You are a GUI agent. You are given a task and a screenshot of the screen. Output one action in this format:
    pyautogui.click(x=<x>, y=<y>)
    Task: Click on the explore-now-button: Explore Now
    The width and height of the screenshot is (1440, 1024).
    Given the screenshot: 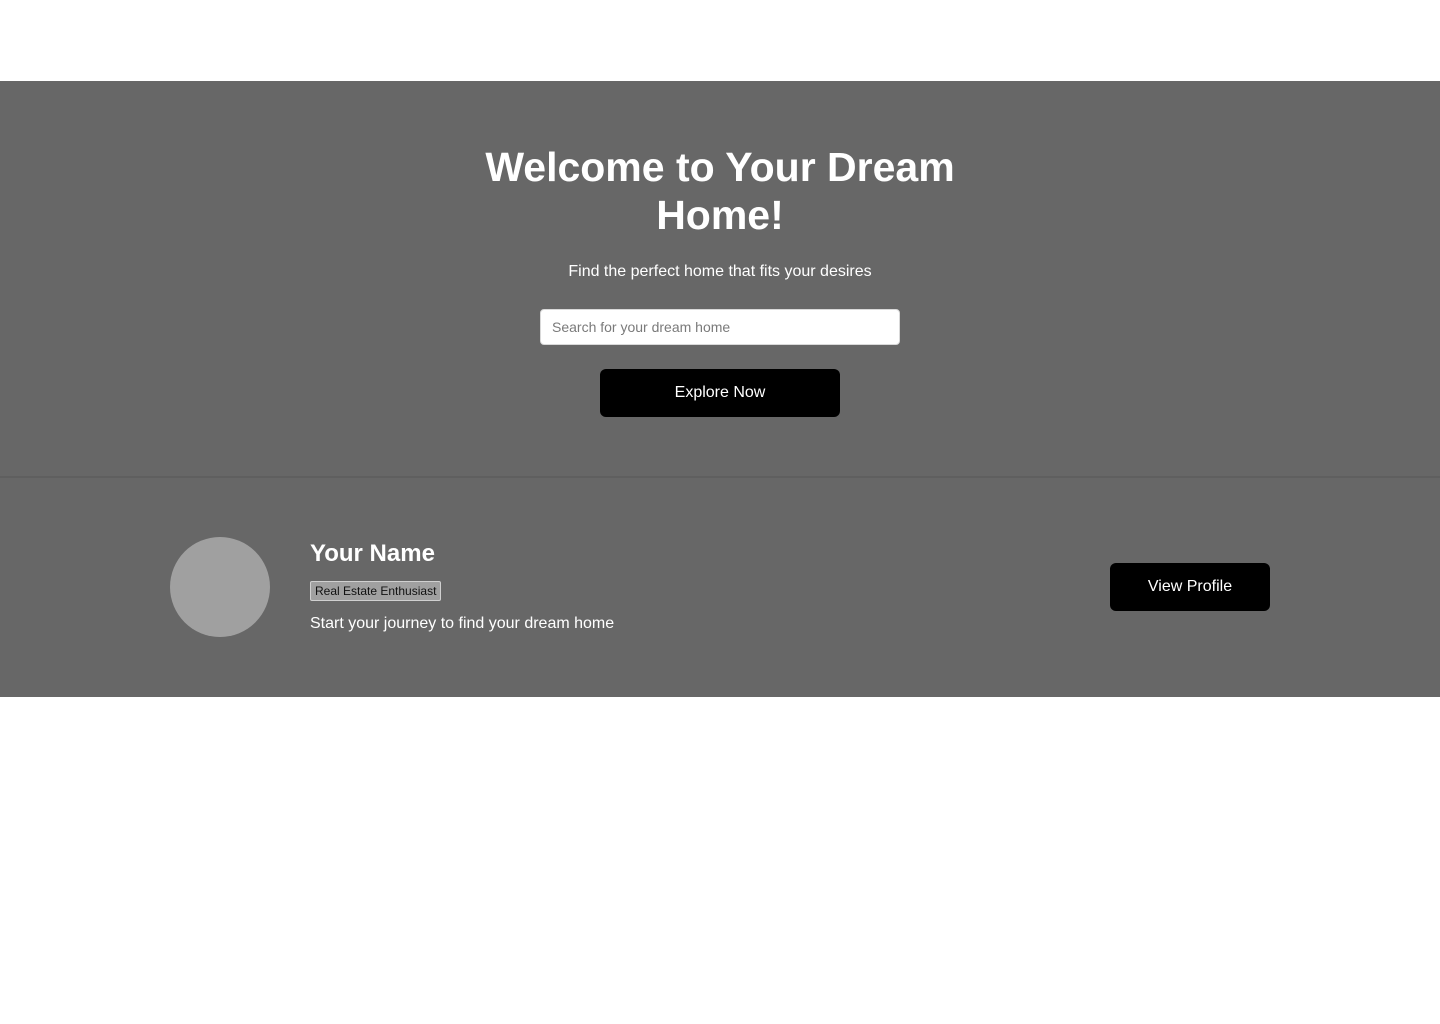 What is the action you would take?
    pyautogui.click(x=720, y=393)
    